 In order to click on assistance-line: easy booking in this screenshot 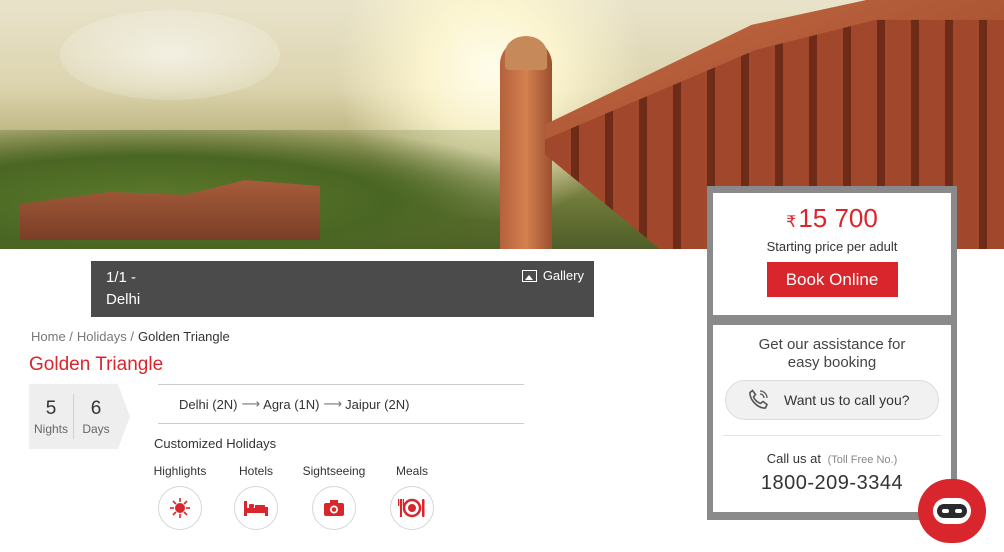, I will do `click(832, 362)`.